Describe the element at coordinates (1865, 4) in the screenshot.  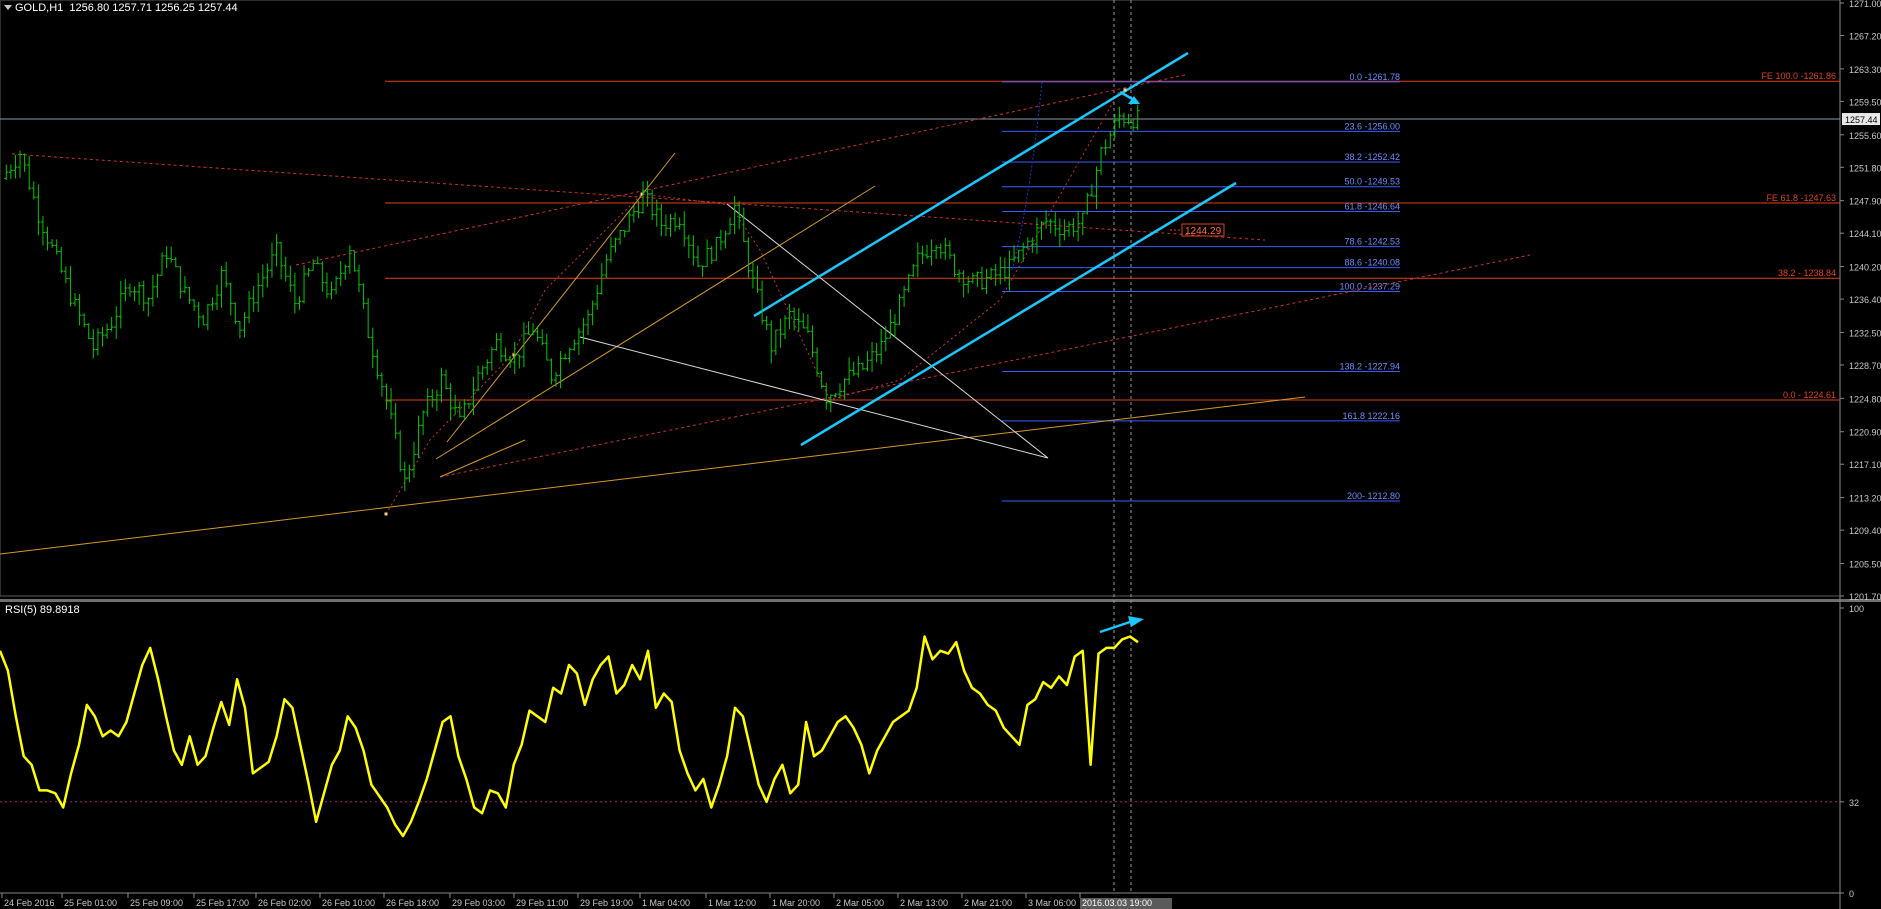
I see `price-axis-label: 1271.00` at that location.